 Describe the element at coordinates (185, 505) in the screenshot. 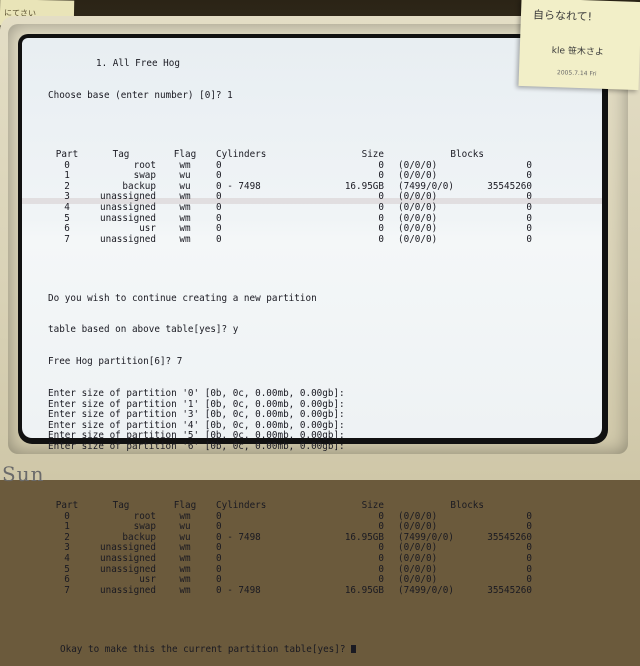

I see `header-flag: Flag` at that location.